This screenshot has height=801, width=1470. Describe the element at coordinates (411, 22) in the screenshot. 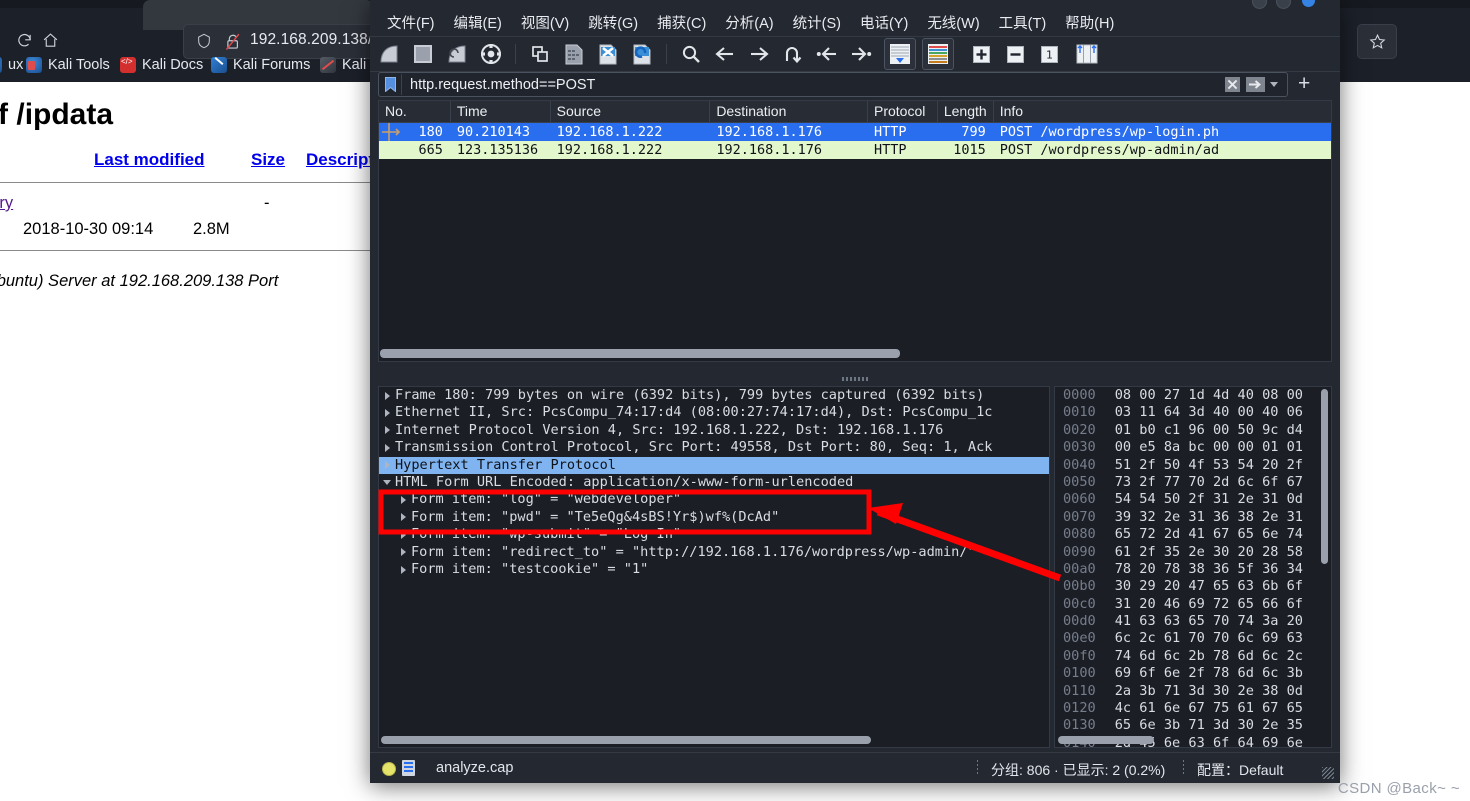

I see `menu-item-file: 文件(F)` at that location.